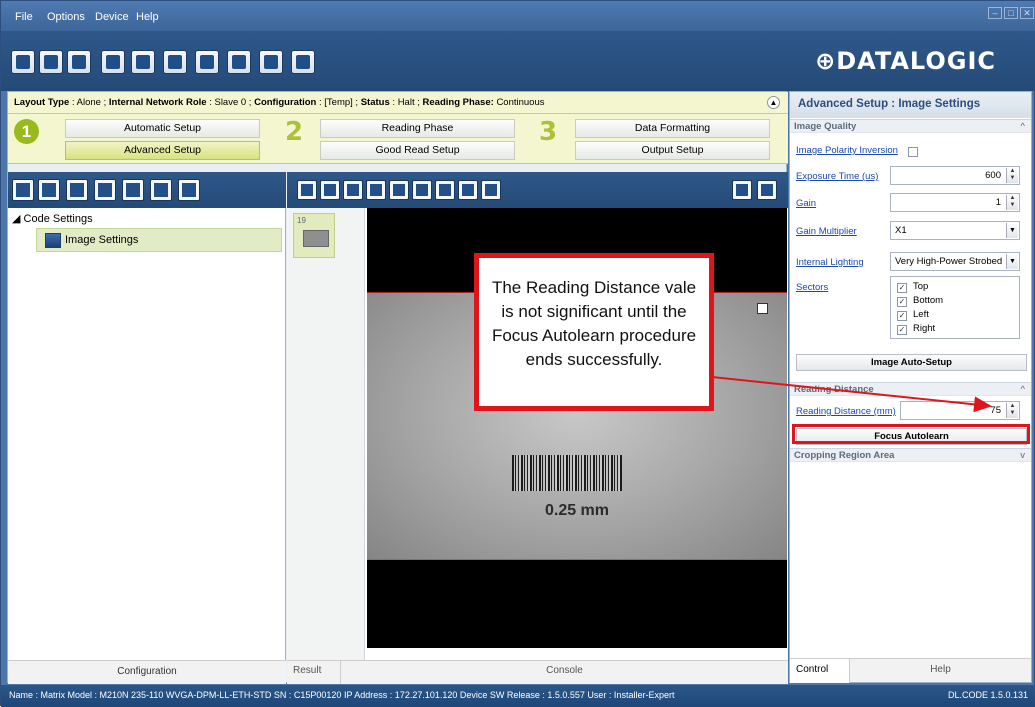  What do you see at coordinates (23, 62) in the screenshot?
I see `connect-button` at bounding box center [23, 62].